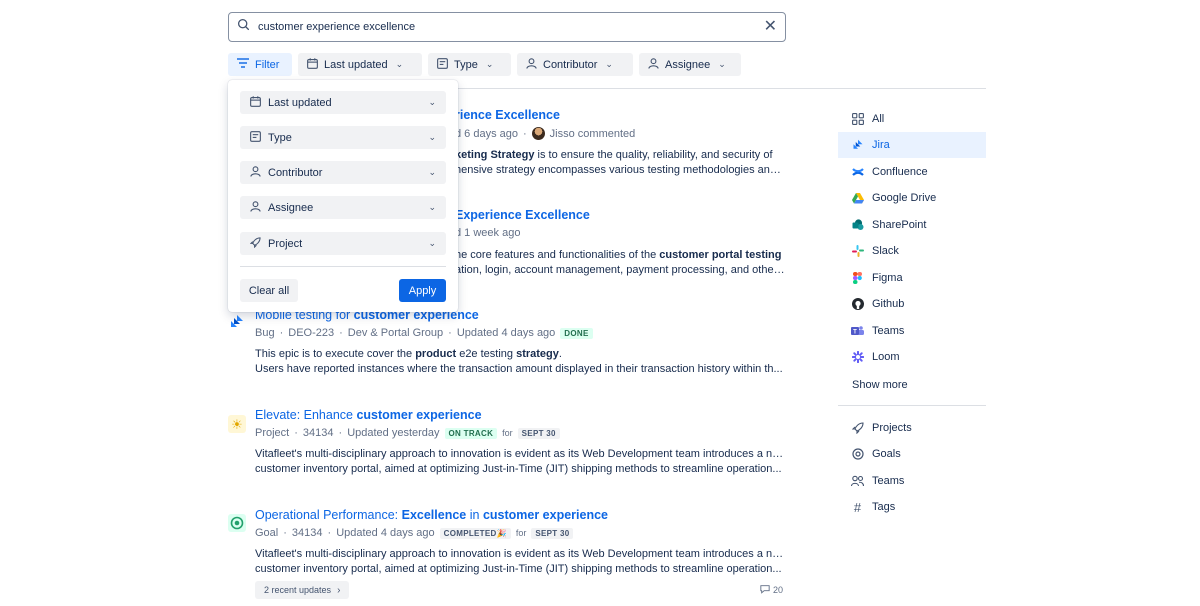  What do you see at coordinates (857, 304) in the screenshot?
I see `github-icon` at bounding box center [857, 304].